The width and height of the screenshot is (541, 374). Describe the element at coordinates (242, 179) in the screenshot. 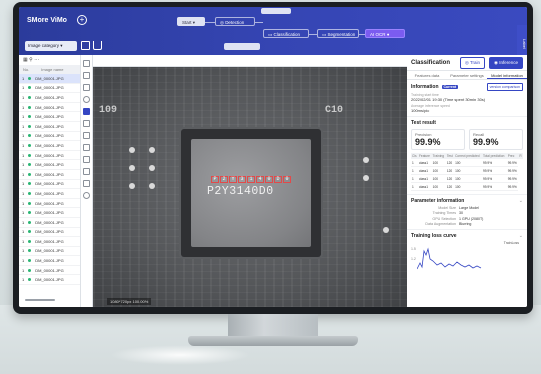

I see `ocr-char-box: 3` at that location.